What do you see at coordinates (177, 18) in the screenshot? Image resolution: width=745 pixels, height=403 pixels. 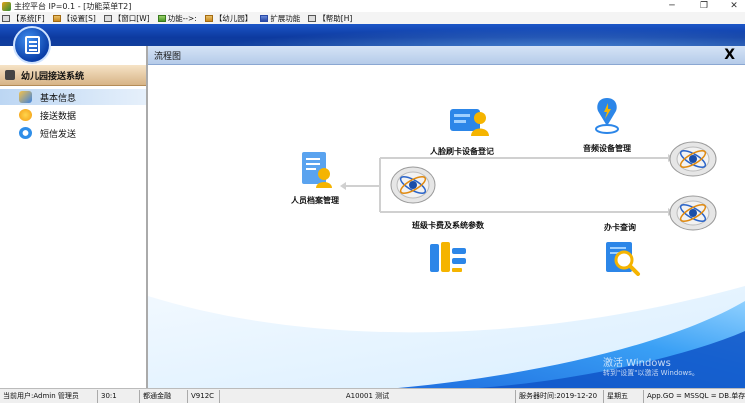 I see `menu-function: 功能-->:` at bounding box center [177, 18].